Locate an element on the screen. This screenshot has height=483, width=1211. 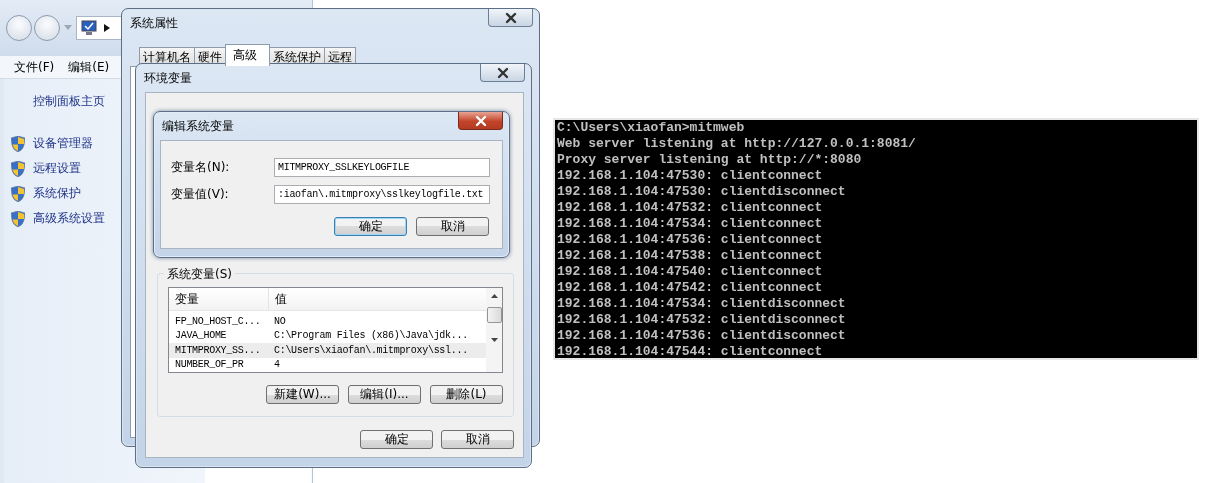
computer-icon is located at coordinates (89, 28).